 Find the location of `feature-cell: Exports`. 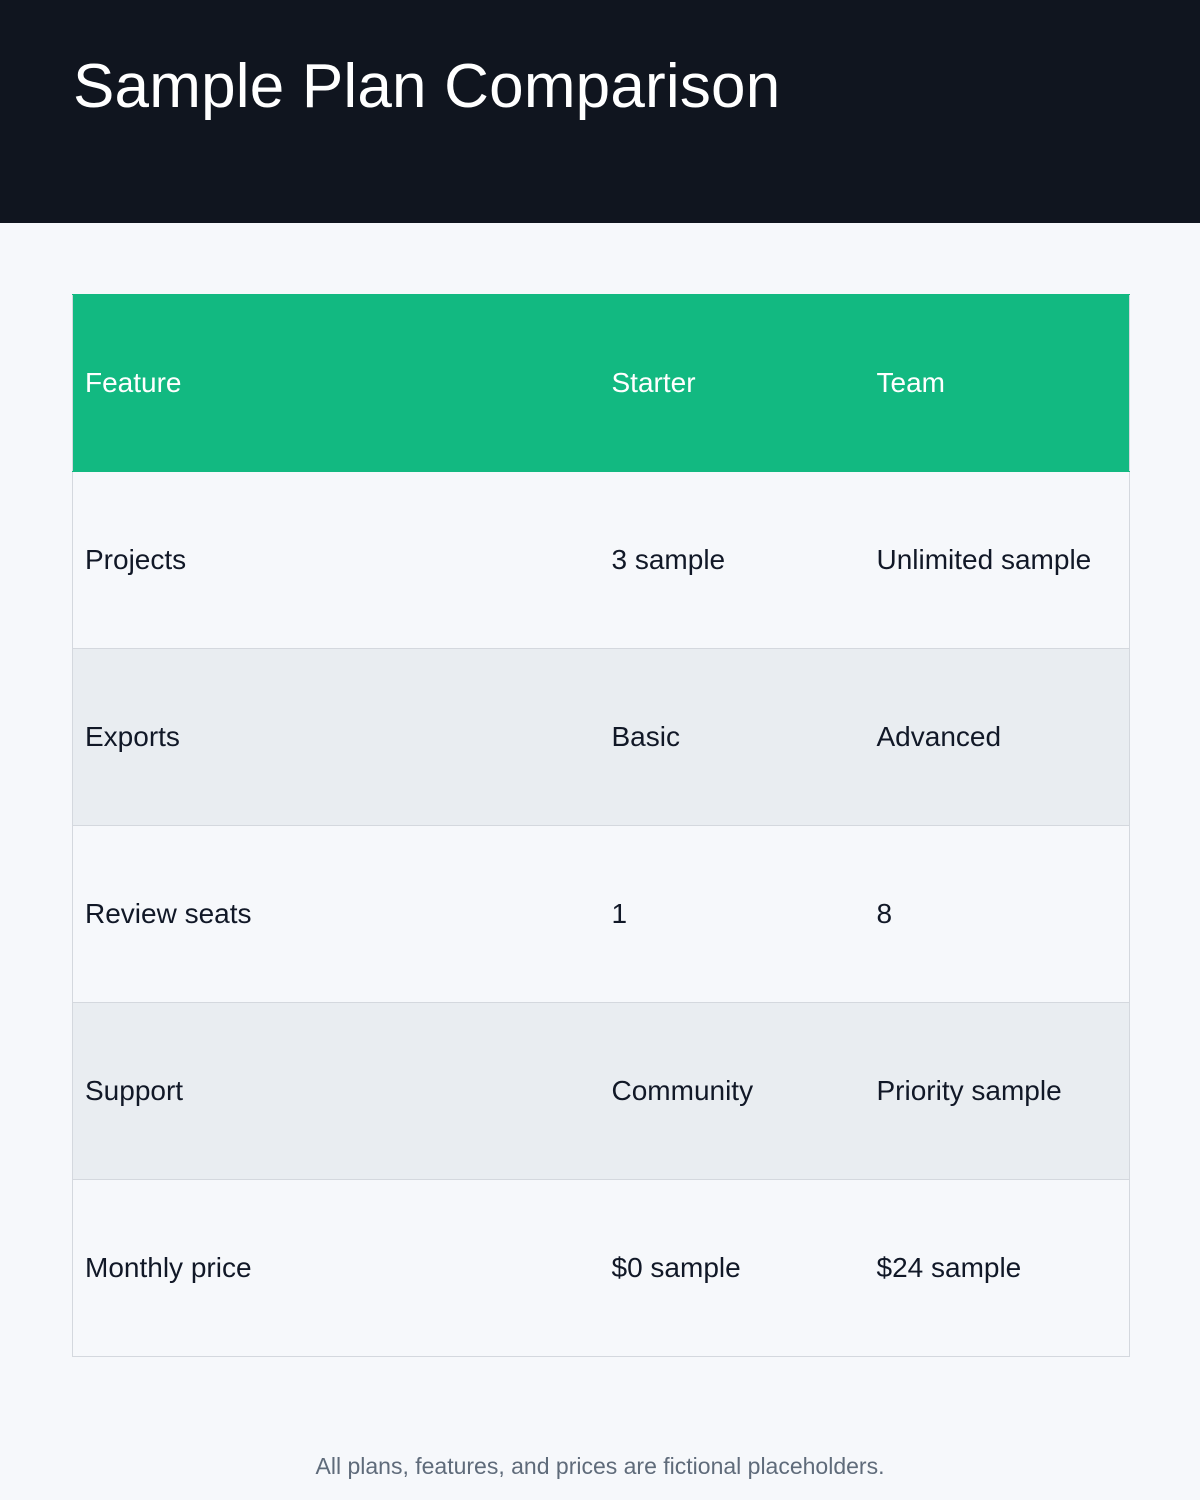

feature-cell: Exports is located at coordinates (336, 737).